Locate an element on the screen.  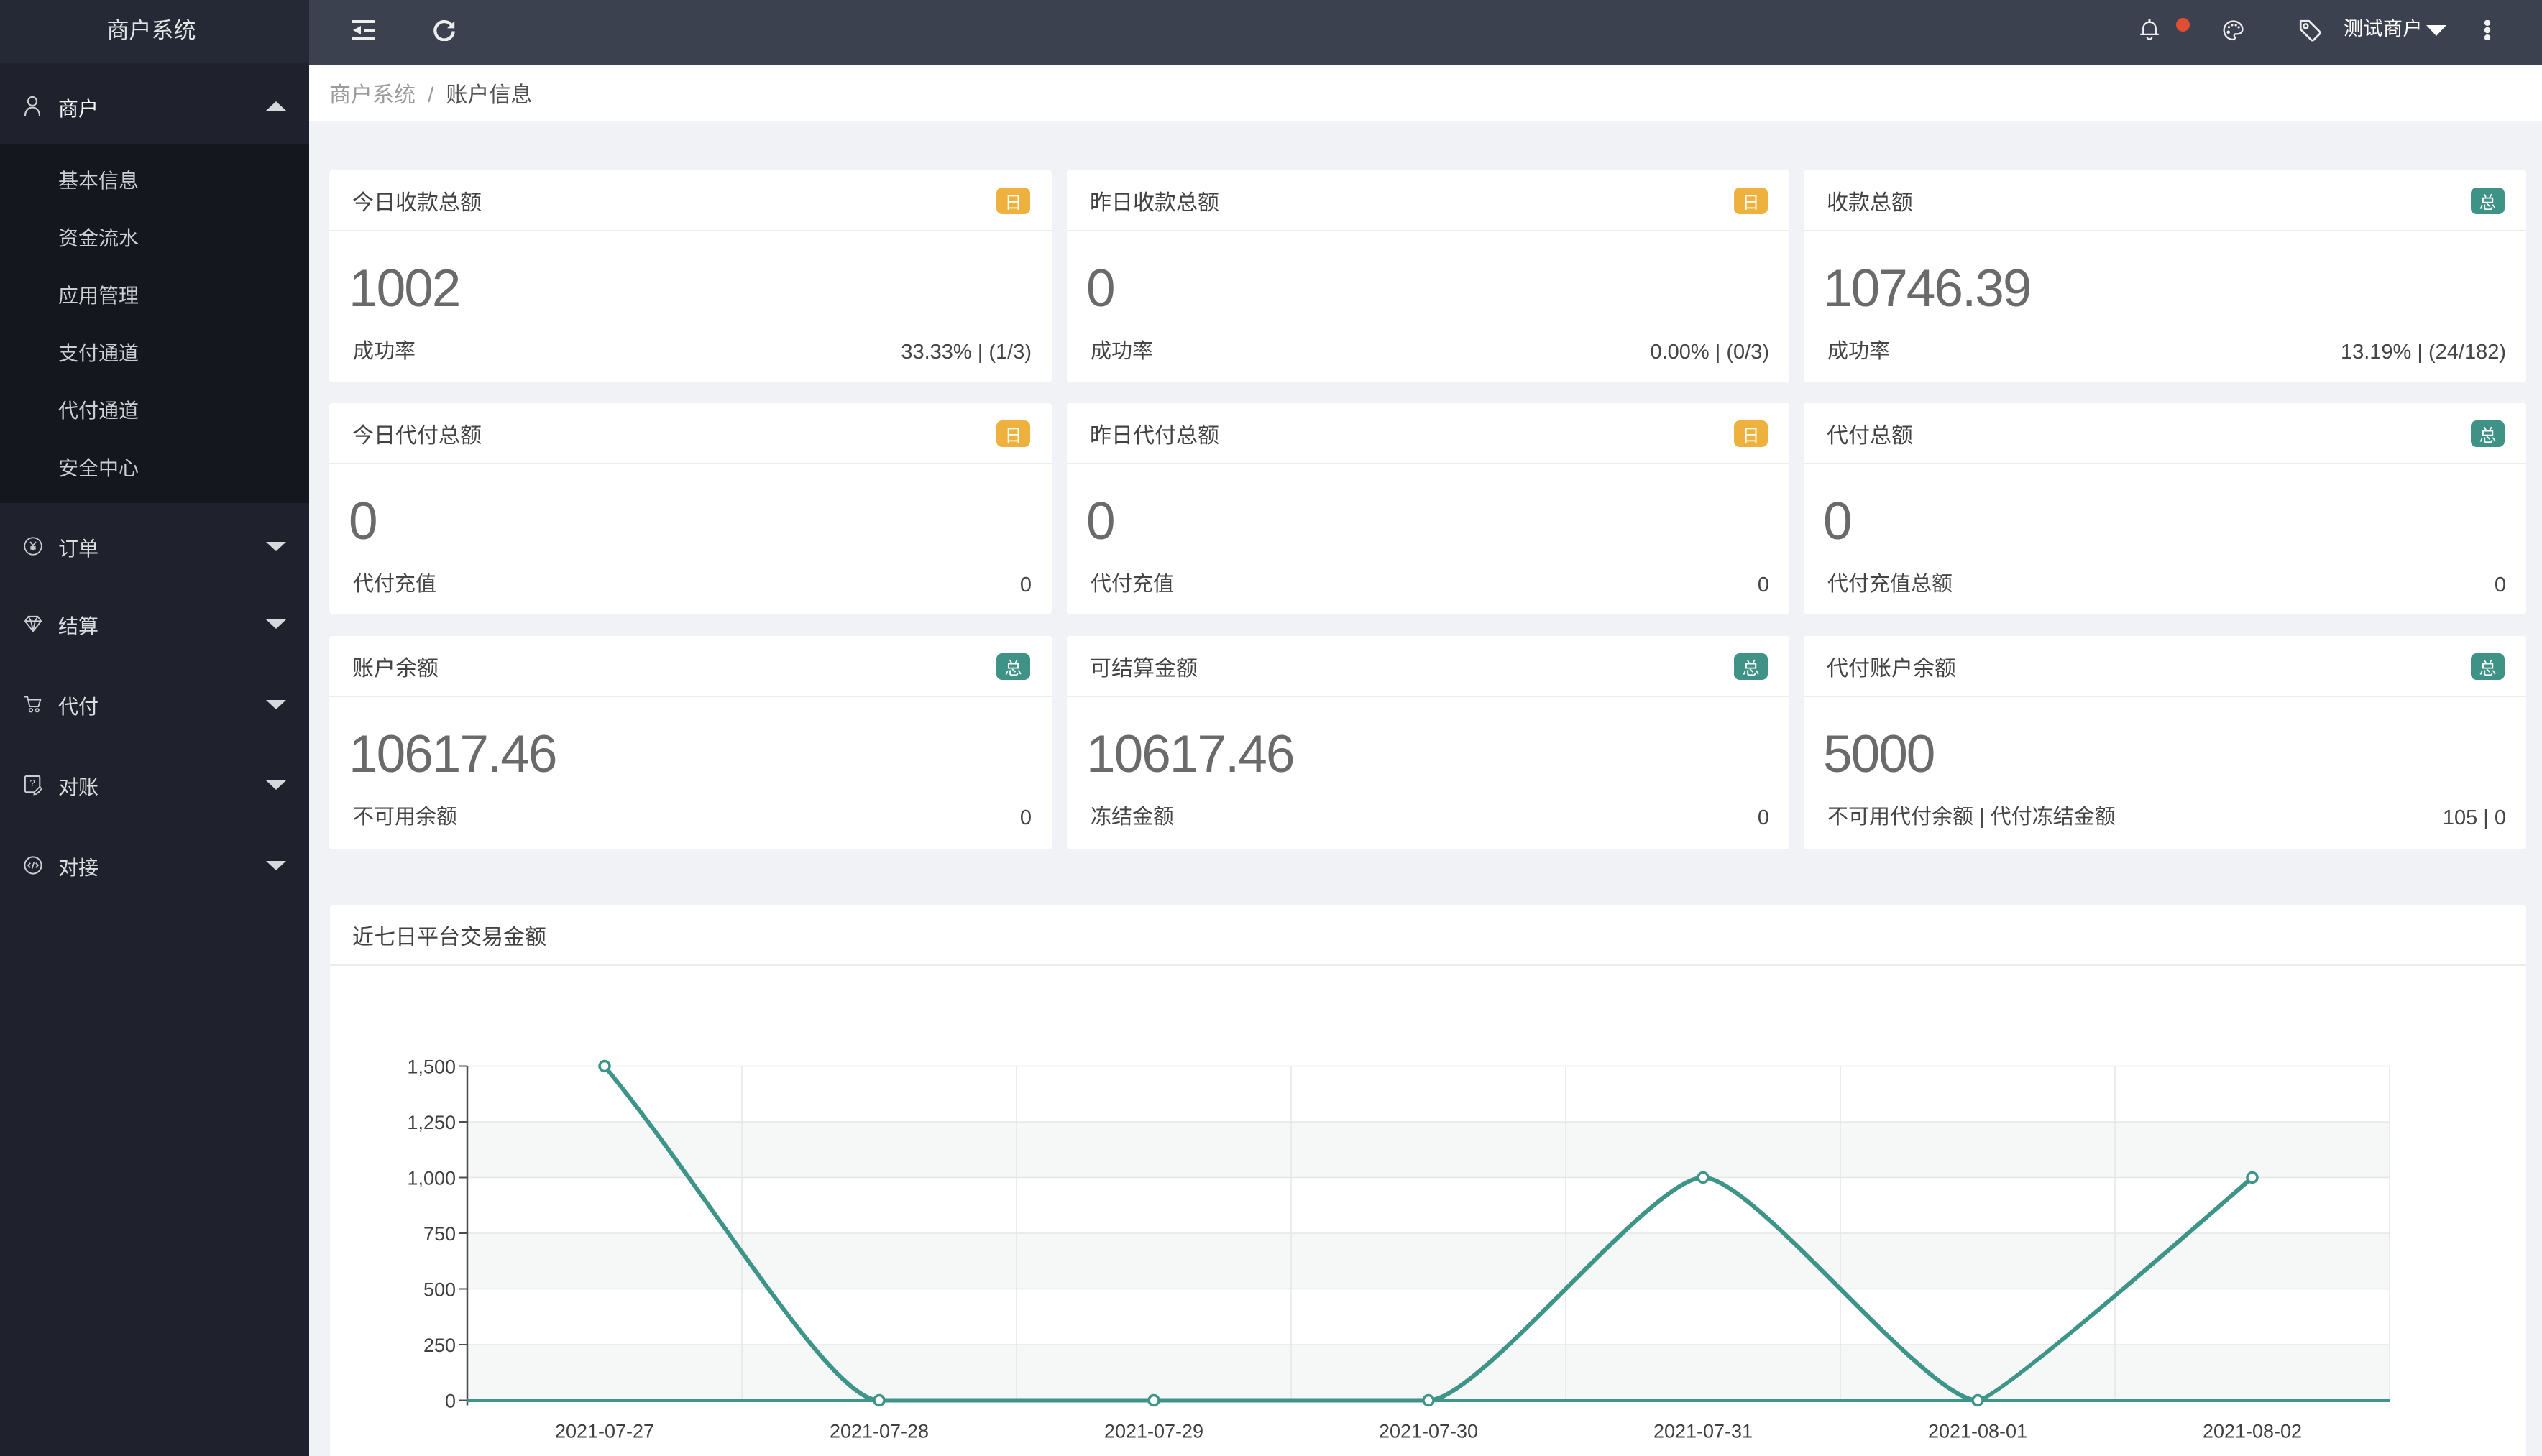
svg-text: 1,500 is located at coordinates (431, 1067).